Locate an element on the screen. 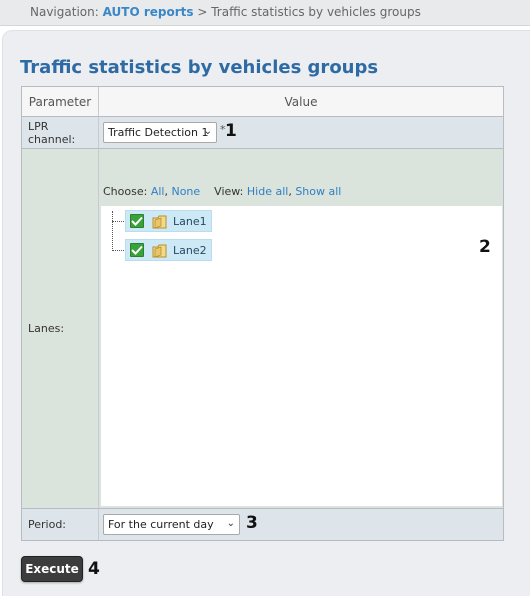 The image size is (530, 596). period-selected-value: For the current day is located at coordinates (161, 524).